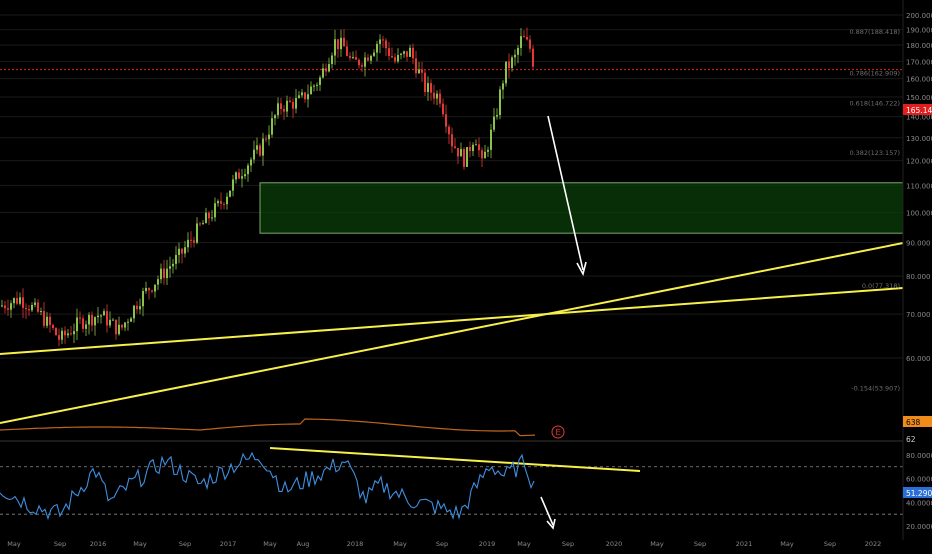 The width and height of the screenshot is (932, 554). I want to click on rsi-trendline, so click(455, 459).